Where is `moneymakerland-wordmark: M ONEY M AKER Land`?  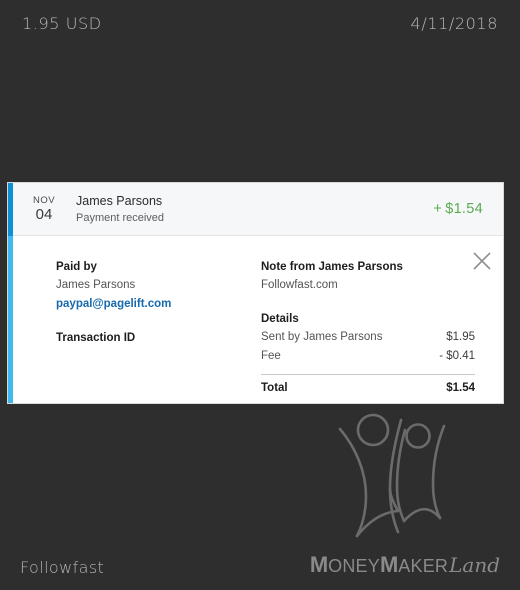
moneymakerland-wordmark: M ONEY M AKER Land is located at coordinates (405, 565).